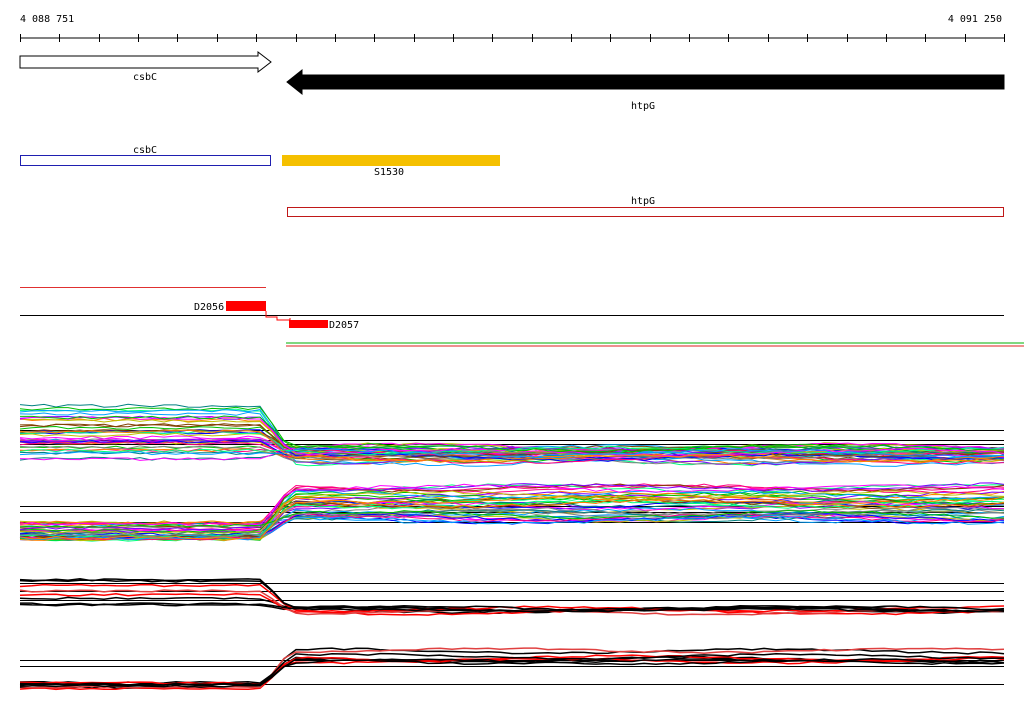  Describe the element at coordinates (645, 212) in the screenshot. I see `htpg-feature-box` at that location.